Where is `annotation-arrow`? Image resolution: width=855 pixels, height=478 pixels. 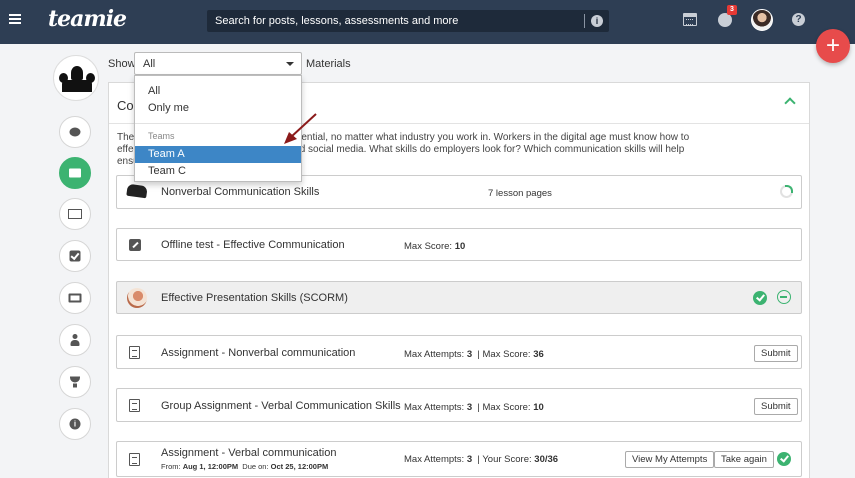 annotation-arrow is located at coordinates (300, 128).